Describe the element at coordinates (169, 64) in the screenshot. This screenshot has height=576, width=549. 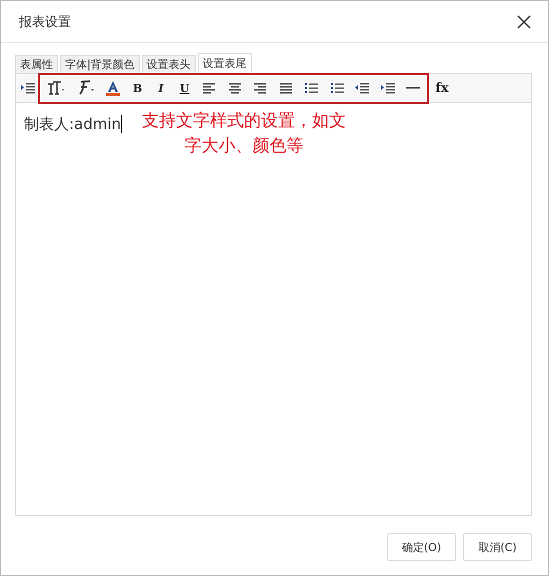
I see `tab: 设置表头` at that location.